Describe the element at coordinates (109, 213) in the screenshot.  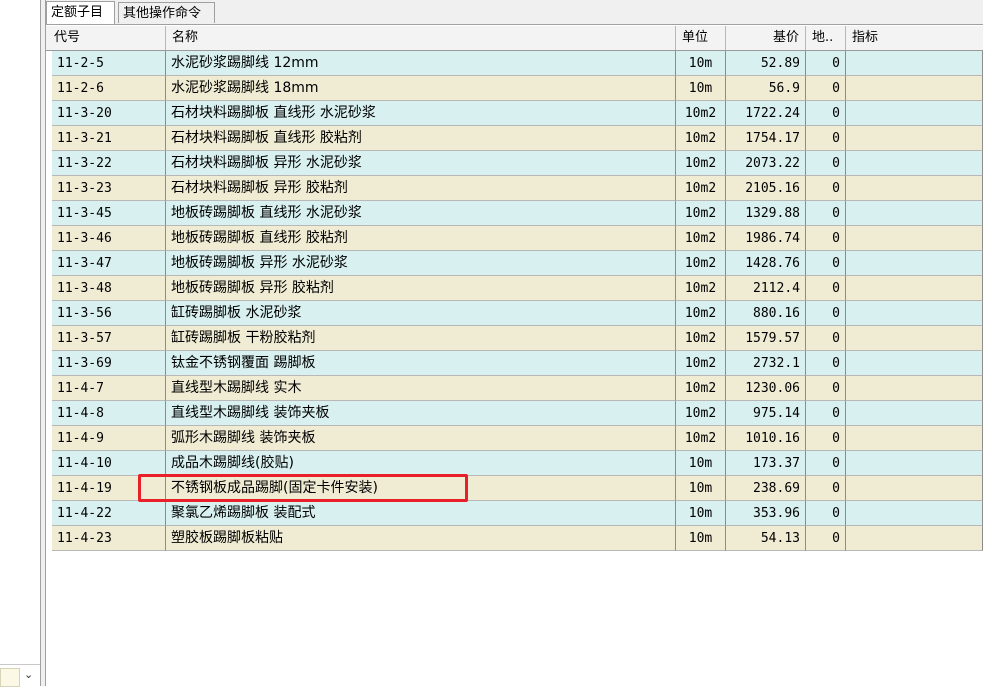
I see `cell-code: 11-3-45` at that location.